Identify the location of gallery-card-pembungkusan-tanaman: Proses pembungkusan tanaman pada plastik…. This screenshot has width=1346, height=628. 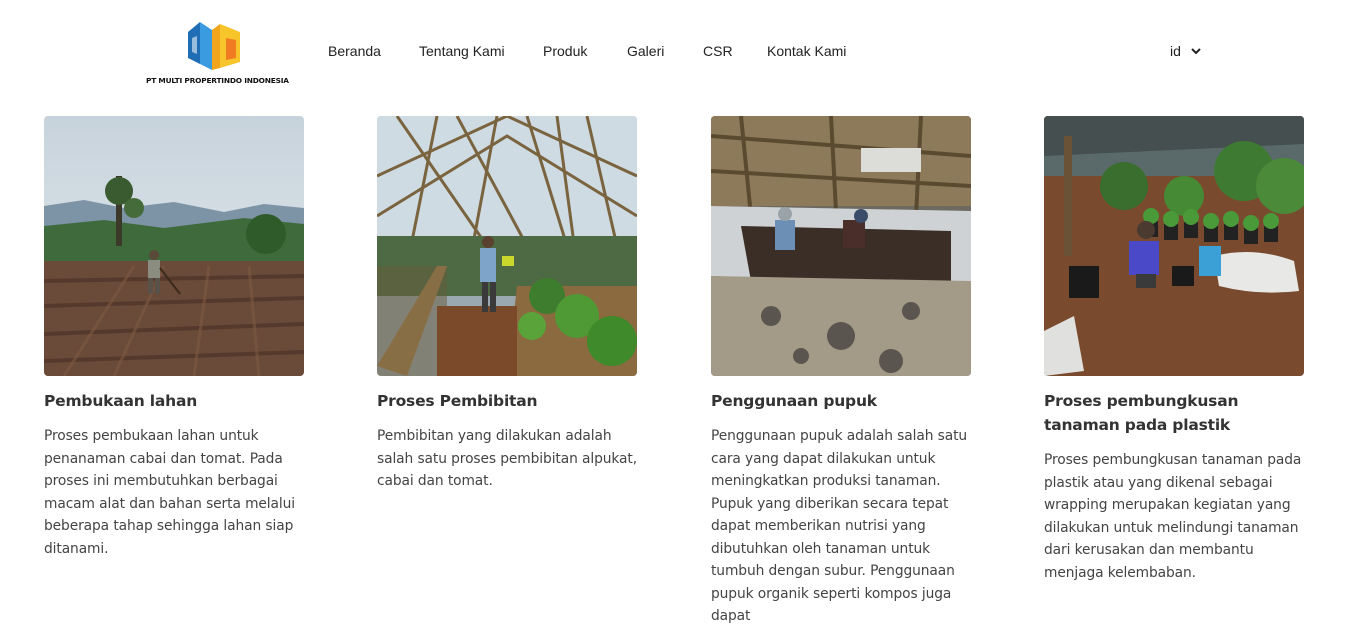
(1174, 350).